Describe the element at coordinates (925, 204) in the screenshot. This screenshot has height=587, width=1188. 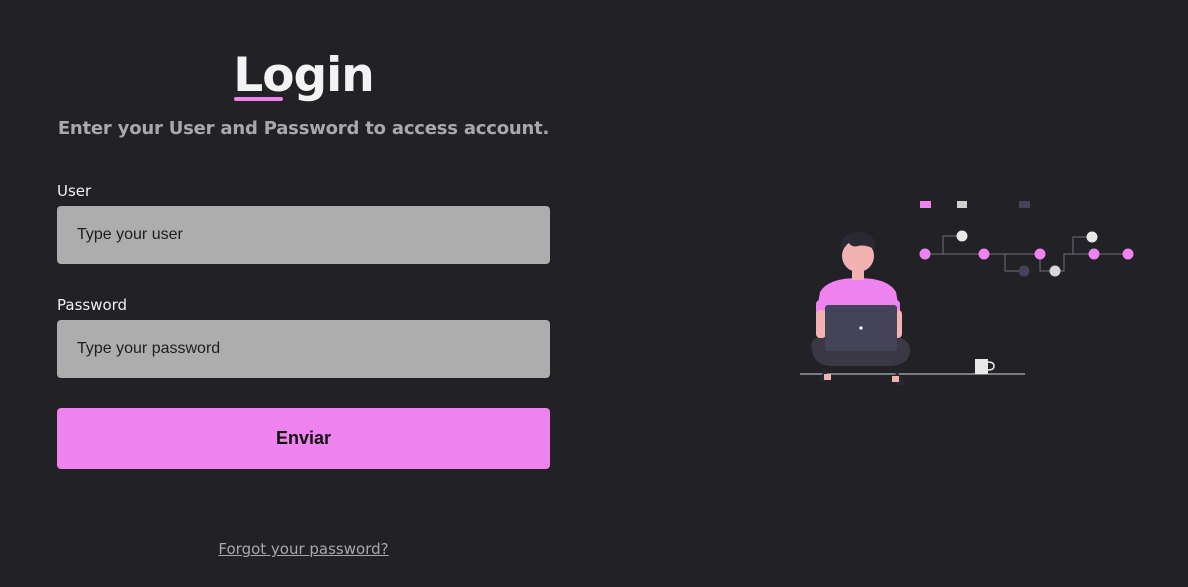
I see `legend-square-pink` at that location.